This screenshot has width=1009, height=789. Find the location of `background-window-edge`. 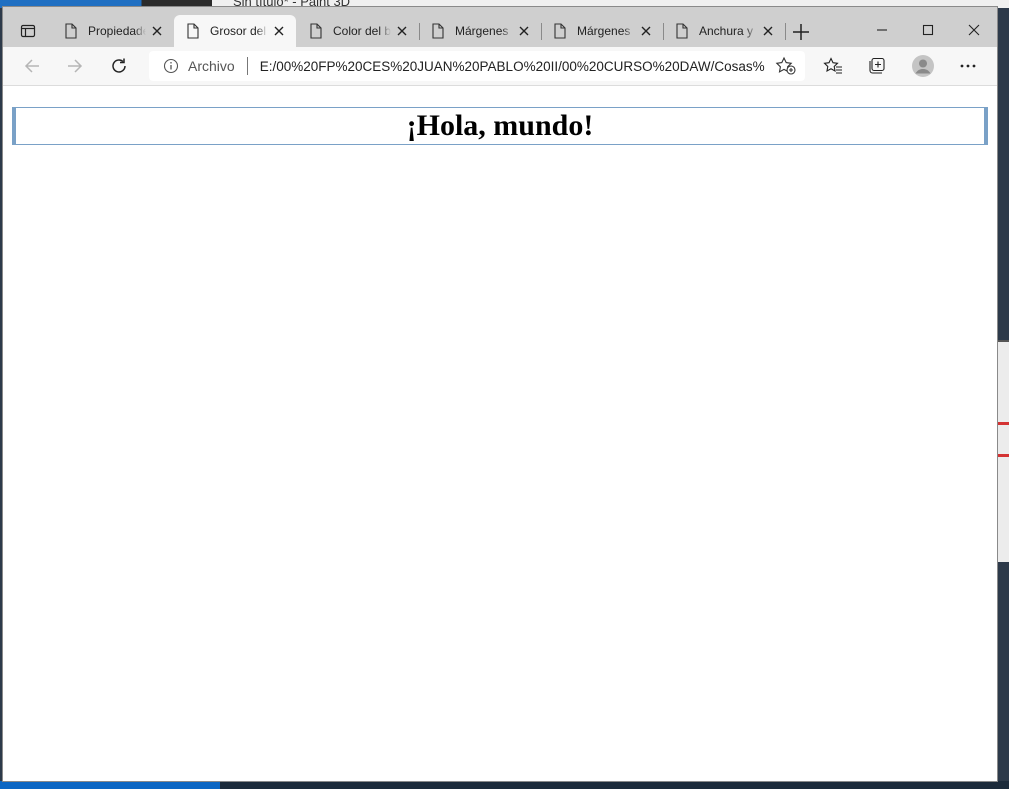

background-window-edge is located at coordinates (1002, 451).